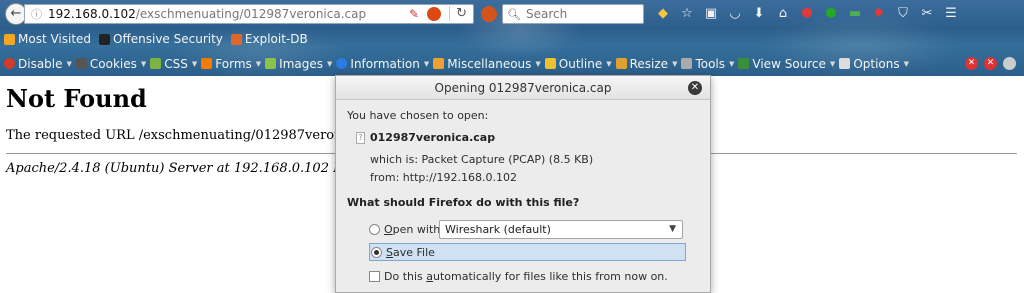 The image size is (1024, 293). Describe the element at coordinates (414, 14) in the screenshot. I see `reader-view-icon: ✎` at that location.